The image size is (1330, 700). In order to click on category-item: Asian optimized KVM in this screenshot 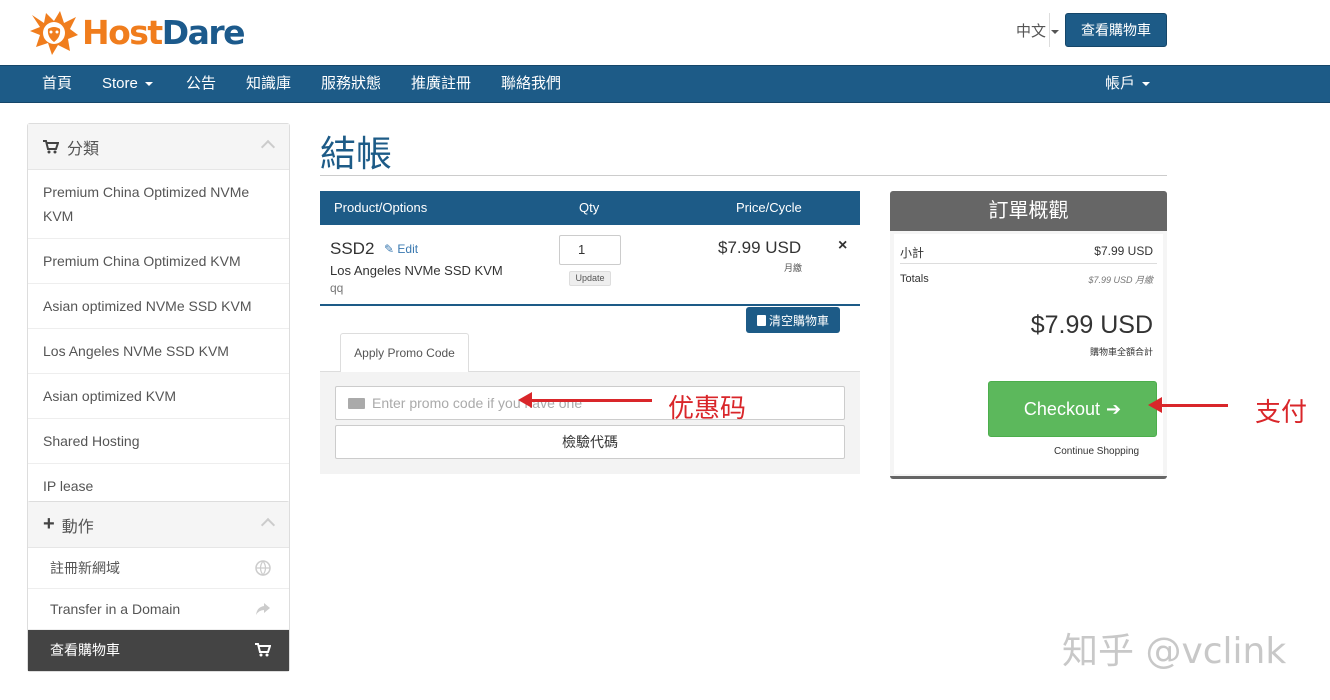, I will do `click(158, 396)`.